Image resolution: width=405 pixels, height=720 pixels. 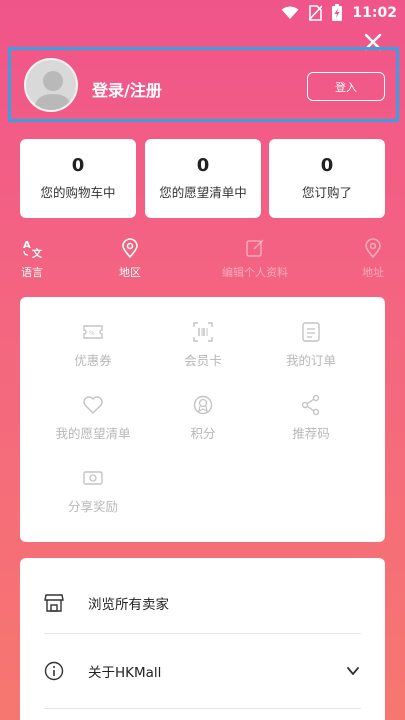 What do you see at coordinates (203, 360) in the screenshot?
I see `grid-item-label: 会员卡` at bounding box center [203, 360].